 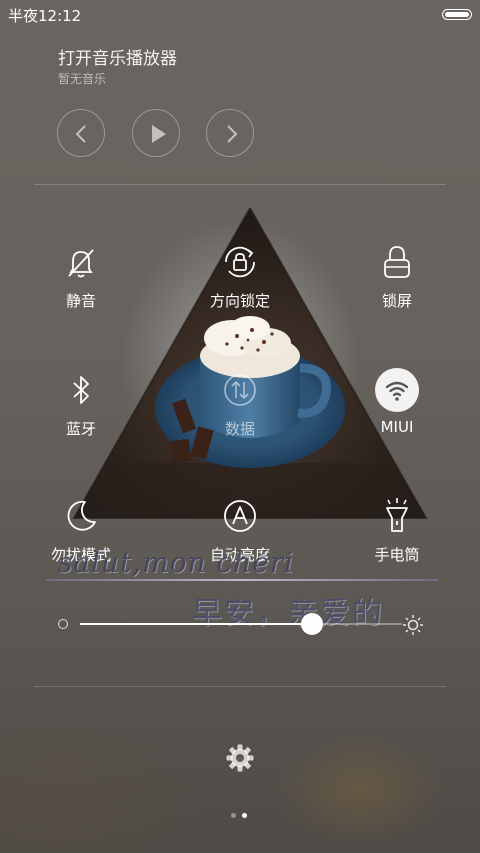 What do you see at coordinates (397, 262) in the screenshot?
I see `lock-icon` at bounding box center [397, 262].